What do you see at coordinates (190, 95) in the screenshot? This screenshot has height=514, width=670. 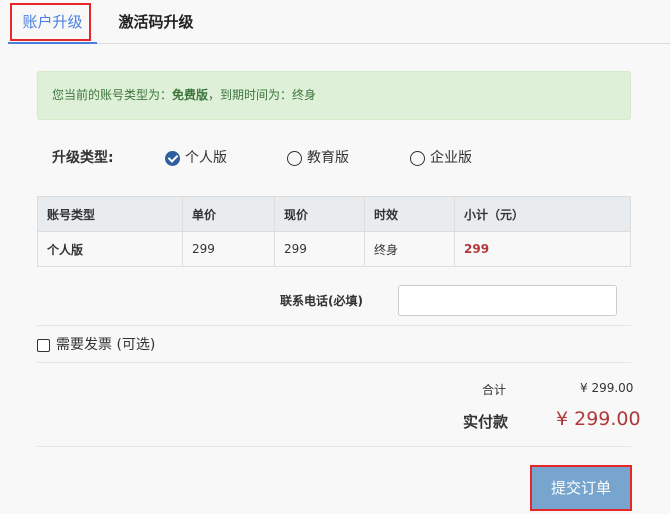 I see `account-type: 免费版` at bounding box center [190, 95].